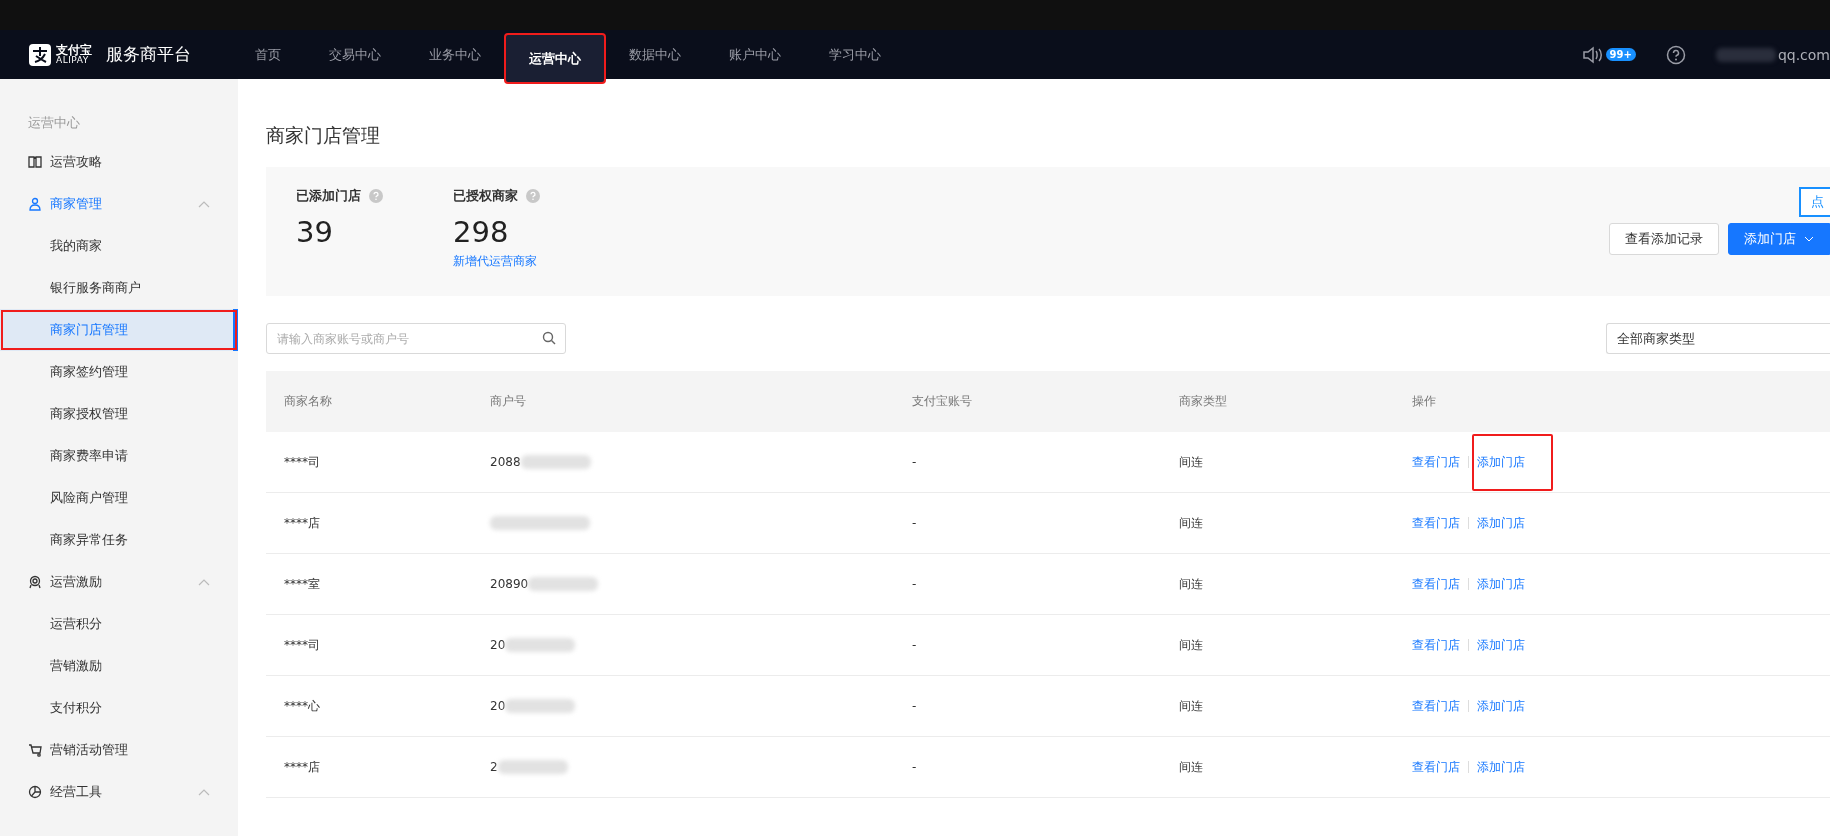 This screenshot has width=1830, height=836. Describe the element at coordinates (355, 54) in the screenshot. I see `nav-tab: 交易中心` at that location.